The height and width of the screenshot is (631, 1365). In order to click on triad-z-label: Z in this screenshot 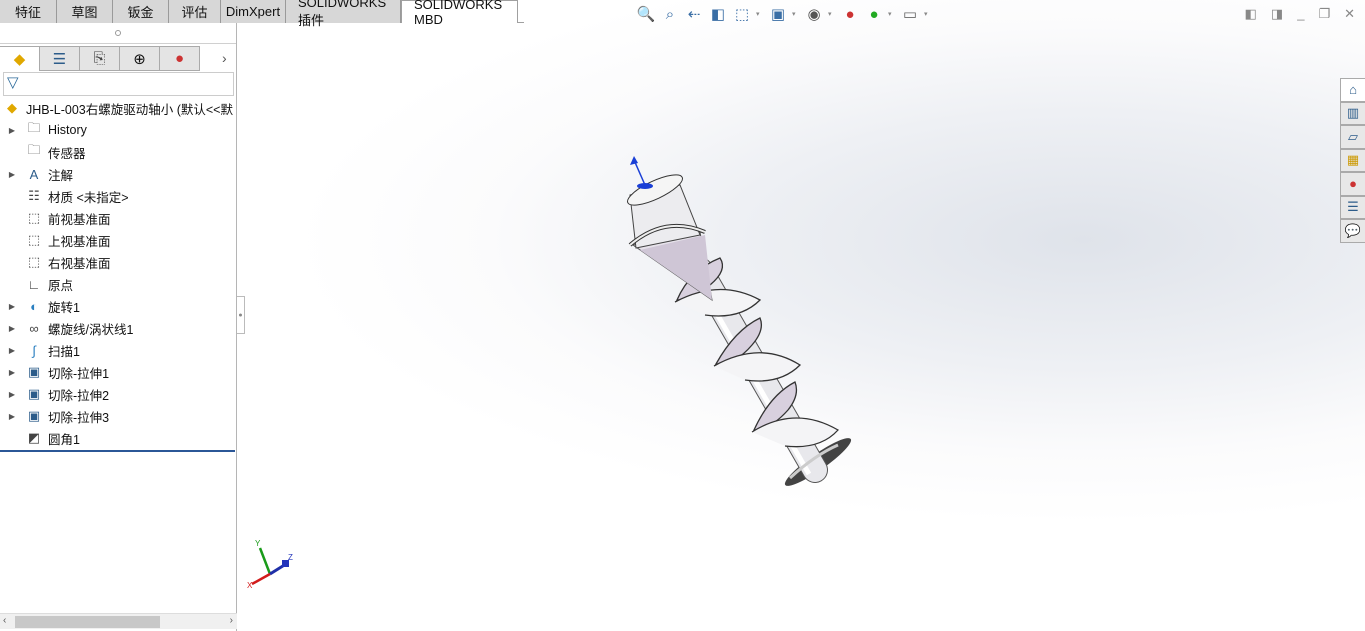, I will do `click(290, 557)`.